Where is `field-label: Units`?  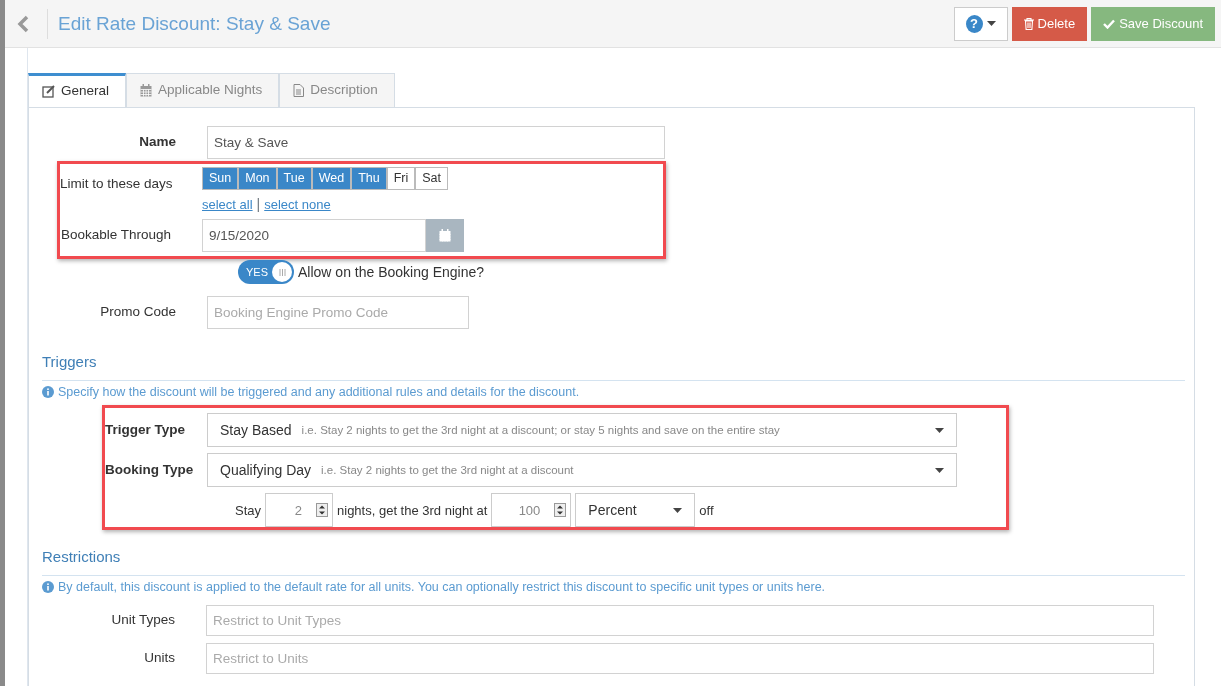 field-label: Units is located at coordinates (159, 657).